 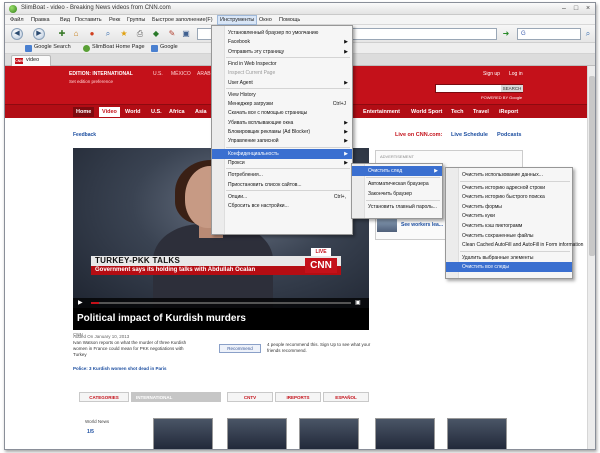 I want to click on tab-video: CNN video, so click(x=31, y=60).